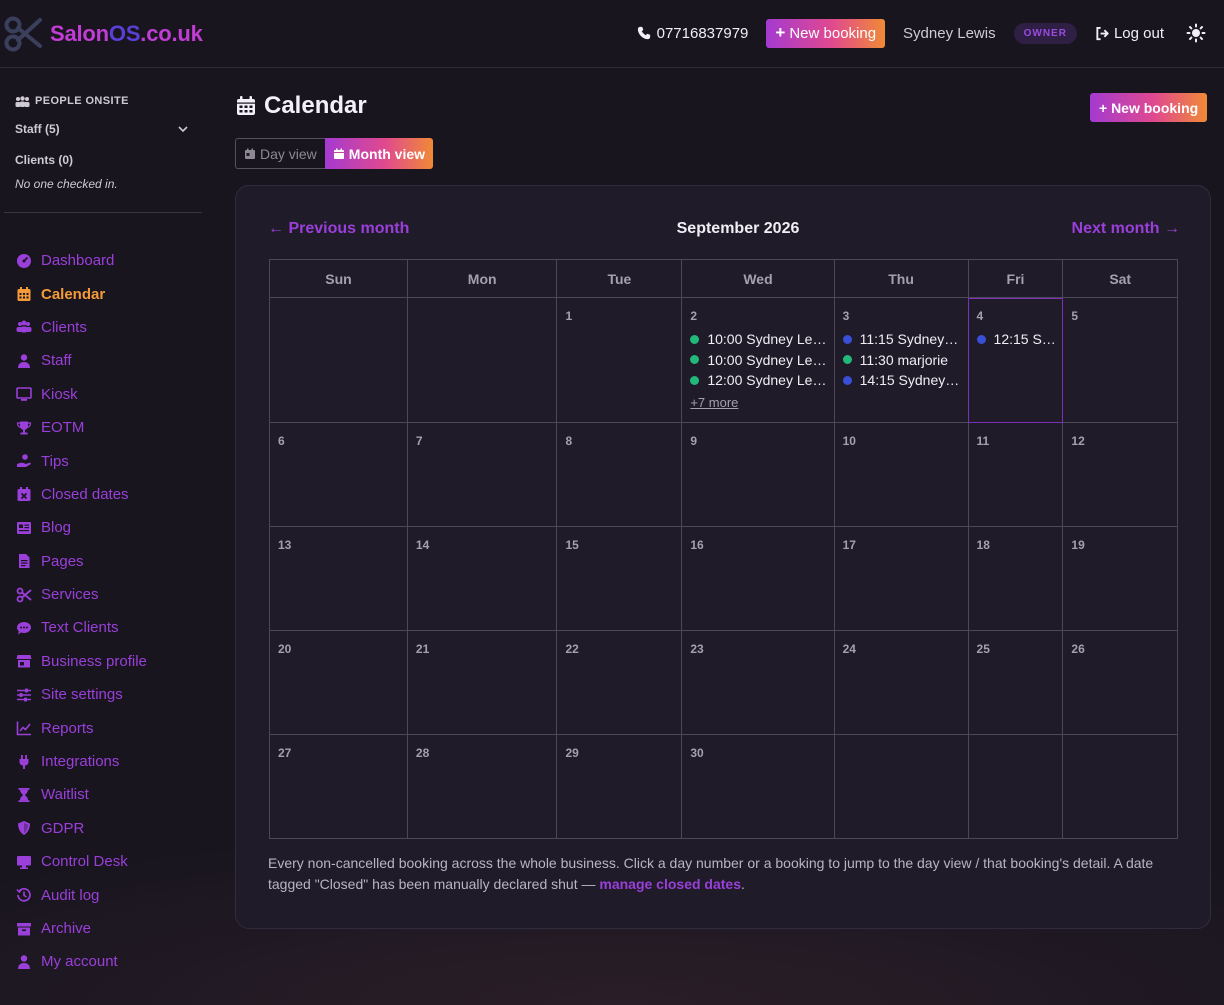  What do you see at coordinates (849, 441) in the screenshot?
I see `day-number: 10` at bounding box center [849, 441].